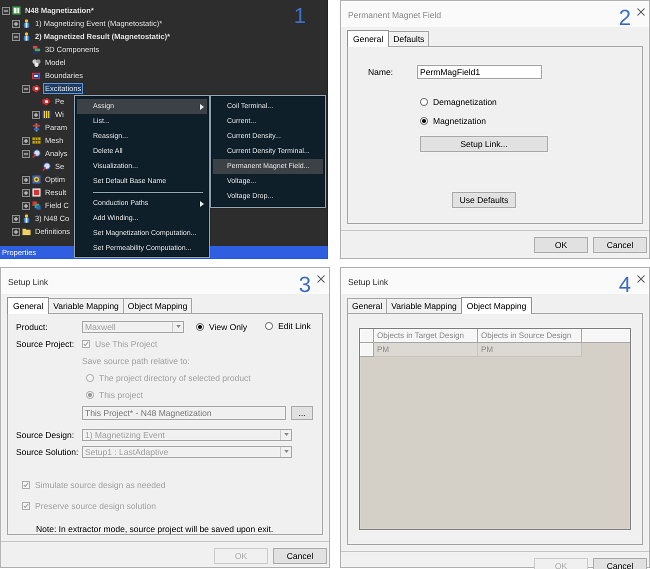 The width and height of the screenshot is (650, 569). Describe the element at coordinates (395, 15) in the screenshot. I see `dialog-title: Permanent Magnet Field` at that location.